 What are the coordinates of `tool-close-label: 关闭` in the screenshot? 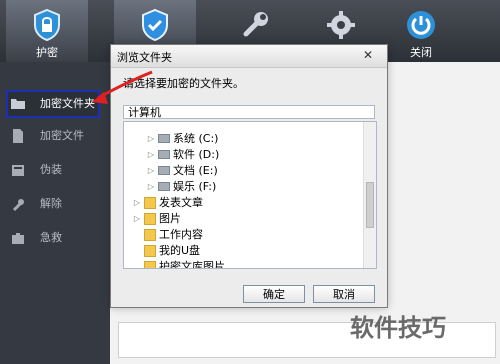 It's located at (421, 52).